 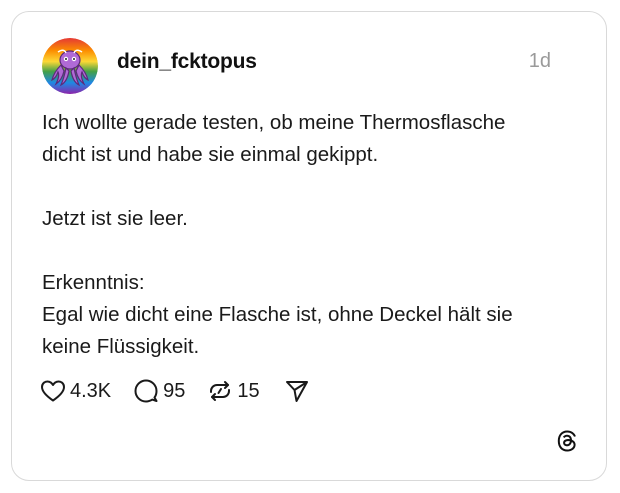 What do you see at coordinates (220, 391) in the screenshot?
I see `repost-icon` at bounding box center [220, 391].